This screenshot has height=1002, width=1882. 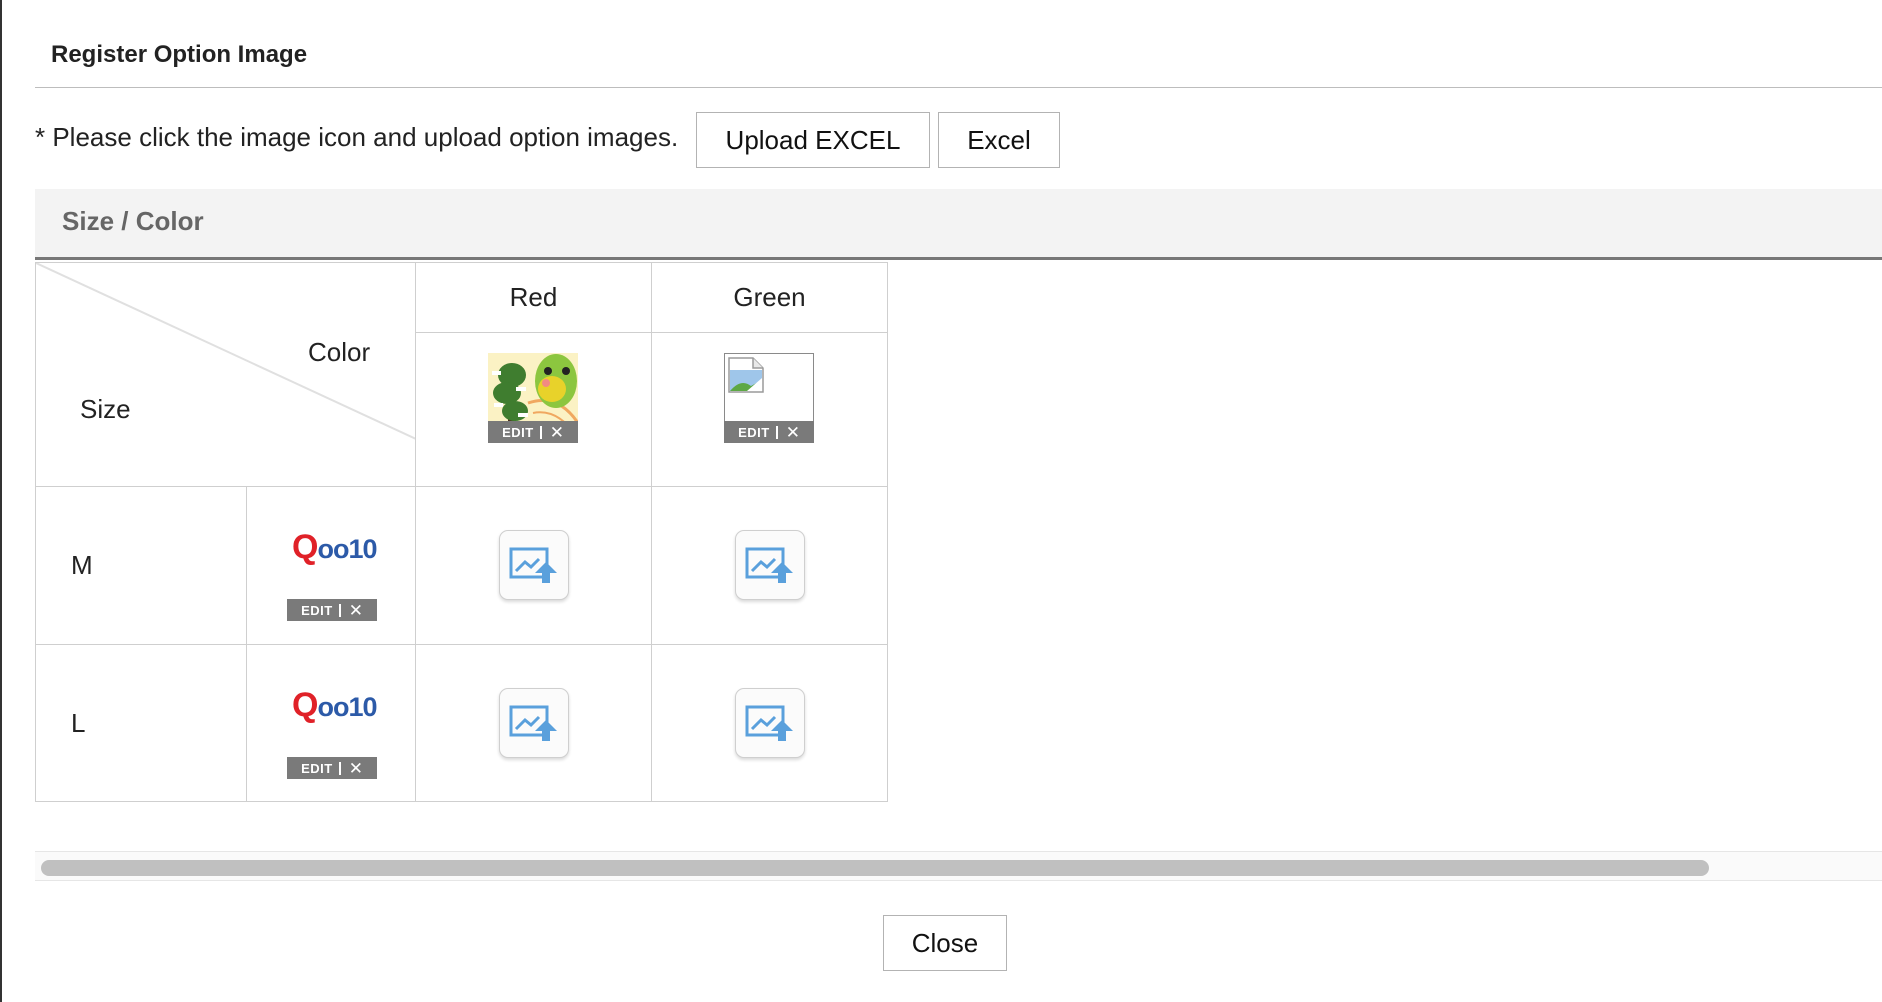 What do you see at coordinates (141, 565) in the screenshot?
I see `size-label-cell-m: M` at bounding box center [141, 565].